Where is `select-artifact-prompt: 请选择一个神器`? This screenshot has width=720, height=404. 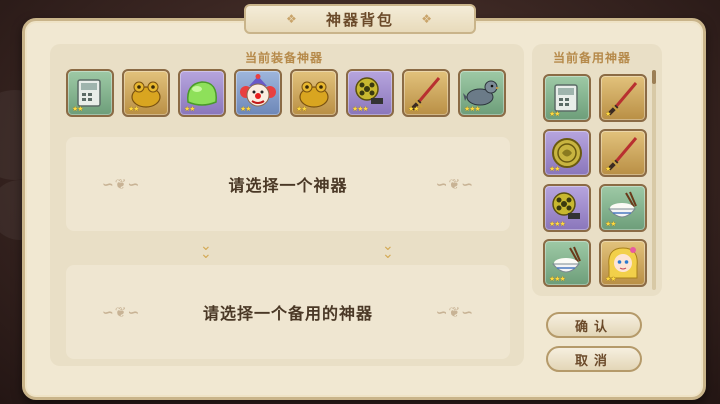 select-artifact-prompt: 请选择一个神器 is located at coordinates (288, 185).